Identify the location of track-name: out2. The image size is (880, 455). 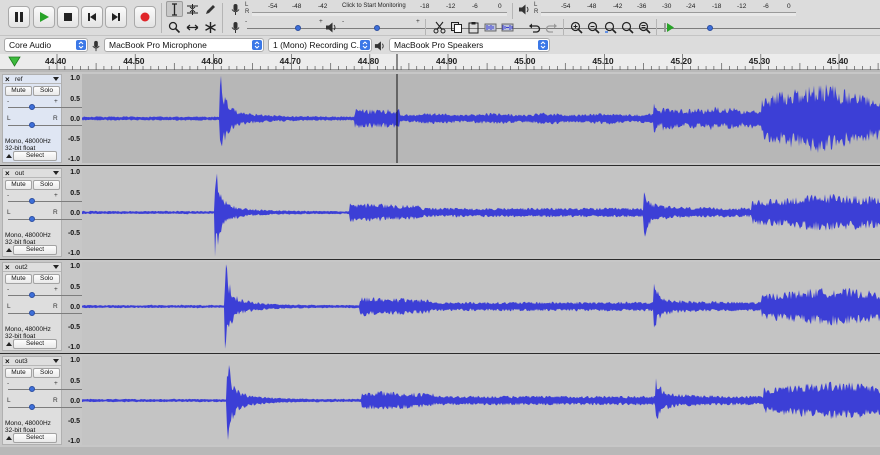
(21, 267).